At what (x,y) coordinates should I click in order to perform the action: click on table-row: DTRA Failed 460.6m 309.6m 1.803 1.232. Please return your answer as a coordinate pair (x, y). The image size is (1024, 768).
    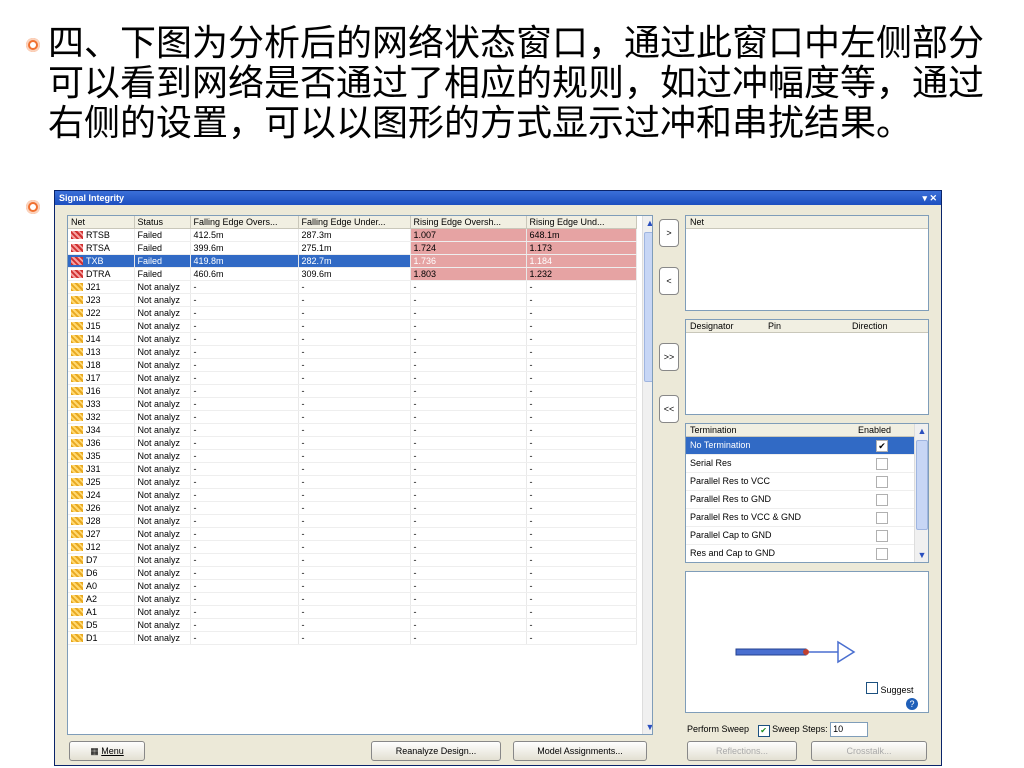
    Looking at the image, I should click on (352, 274).